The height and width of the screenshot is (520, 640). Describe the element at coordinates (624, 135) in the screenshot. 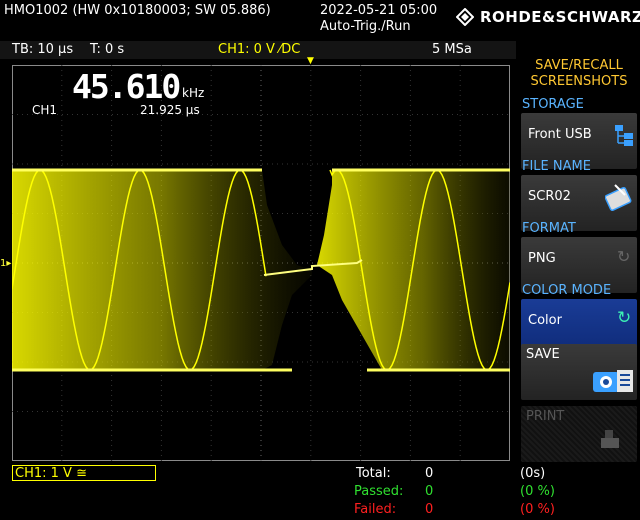

I see `folder-tree-icon` at that location.